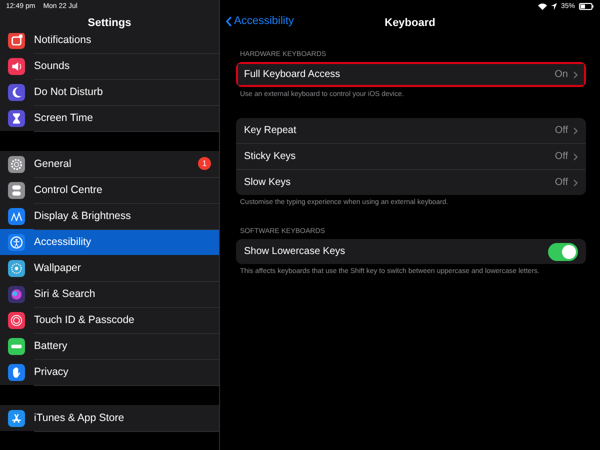  I want to click on battery-icon, so click(586, 6).